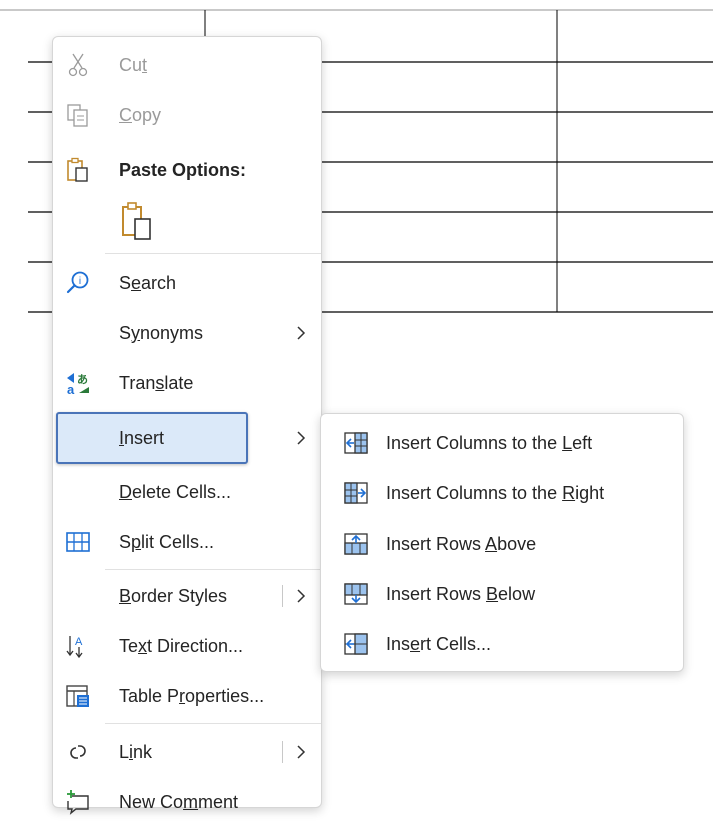  What do you see at coordinates (356, 594) in the screenshot?
I see `insert-row-below-icon` at bounding box center [356, 594].